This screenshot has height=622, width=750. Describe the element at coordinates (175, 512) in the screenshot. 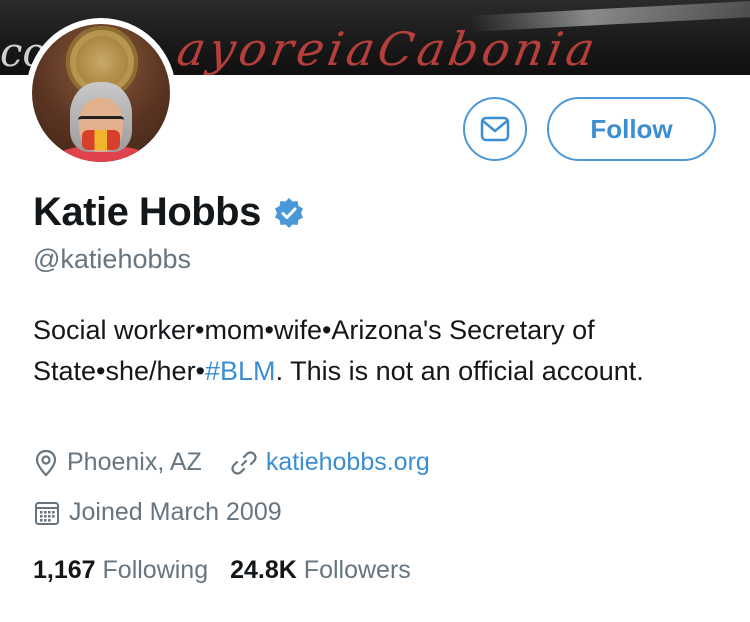

I see `joined-text: Joined March 2009` at that location.